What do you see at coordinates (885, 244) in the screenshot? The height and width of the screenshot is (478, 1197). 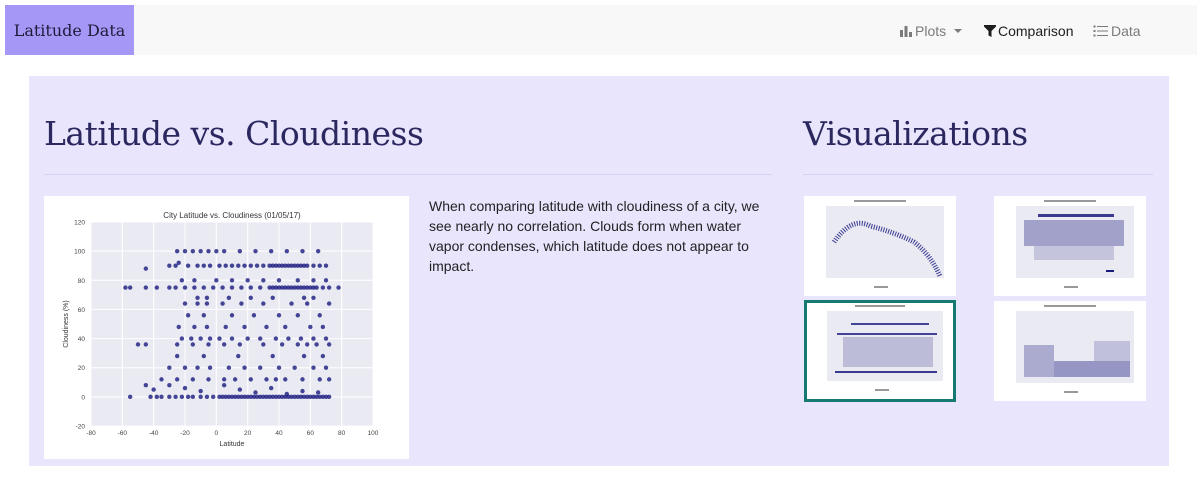 I see `temperature-thumbnail-image` at bounding box center [885, 244].